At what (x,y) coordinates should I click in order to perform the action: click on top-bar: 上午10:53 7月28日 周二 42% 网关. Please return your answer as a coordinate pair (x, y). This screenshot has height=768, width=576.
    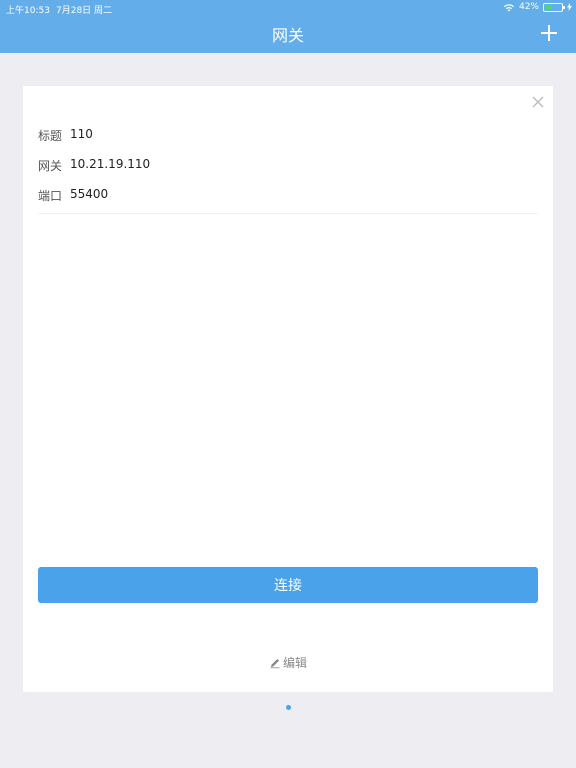
    Looking at the image, I should click on (288, 26).